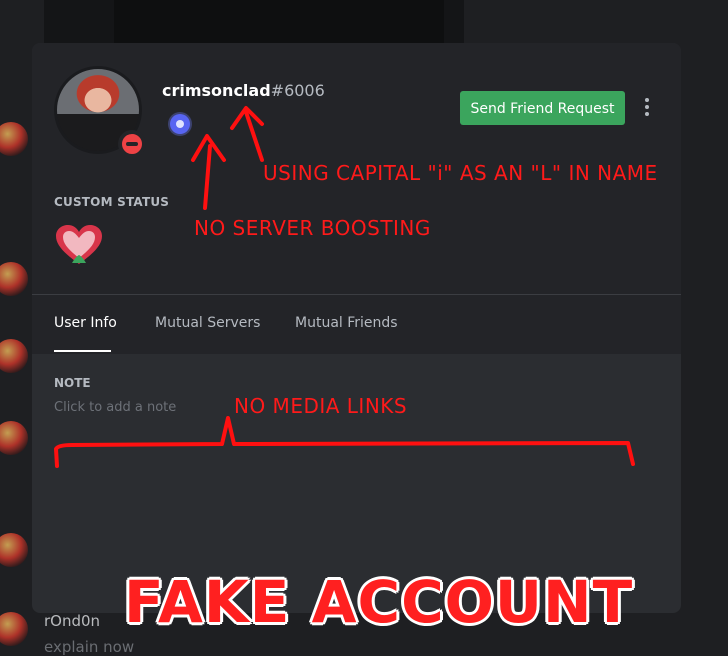  Describe the element at coordinates (321, 406) in the screenshot. I see `annotation-no-media: NO MEDIA LINKS` at that location.